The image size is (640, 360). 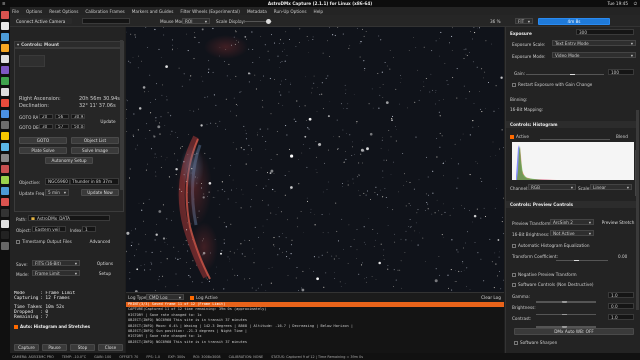 What do you see at coordinates (635, 3) in the screenshot?
I see `power-icon: ⏻` at bounding box center [635, 3].